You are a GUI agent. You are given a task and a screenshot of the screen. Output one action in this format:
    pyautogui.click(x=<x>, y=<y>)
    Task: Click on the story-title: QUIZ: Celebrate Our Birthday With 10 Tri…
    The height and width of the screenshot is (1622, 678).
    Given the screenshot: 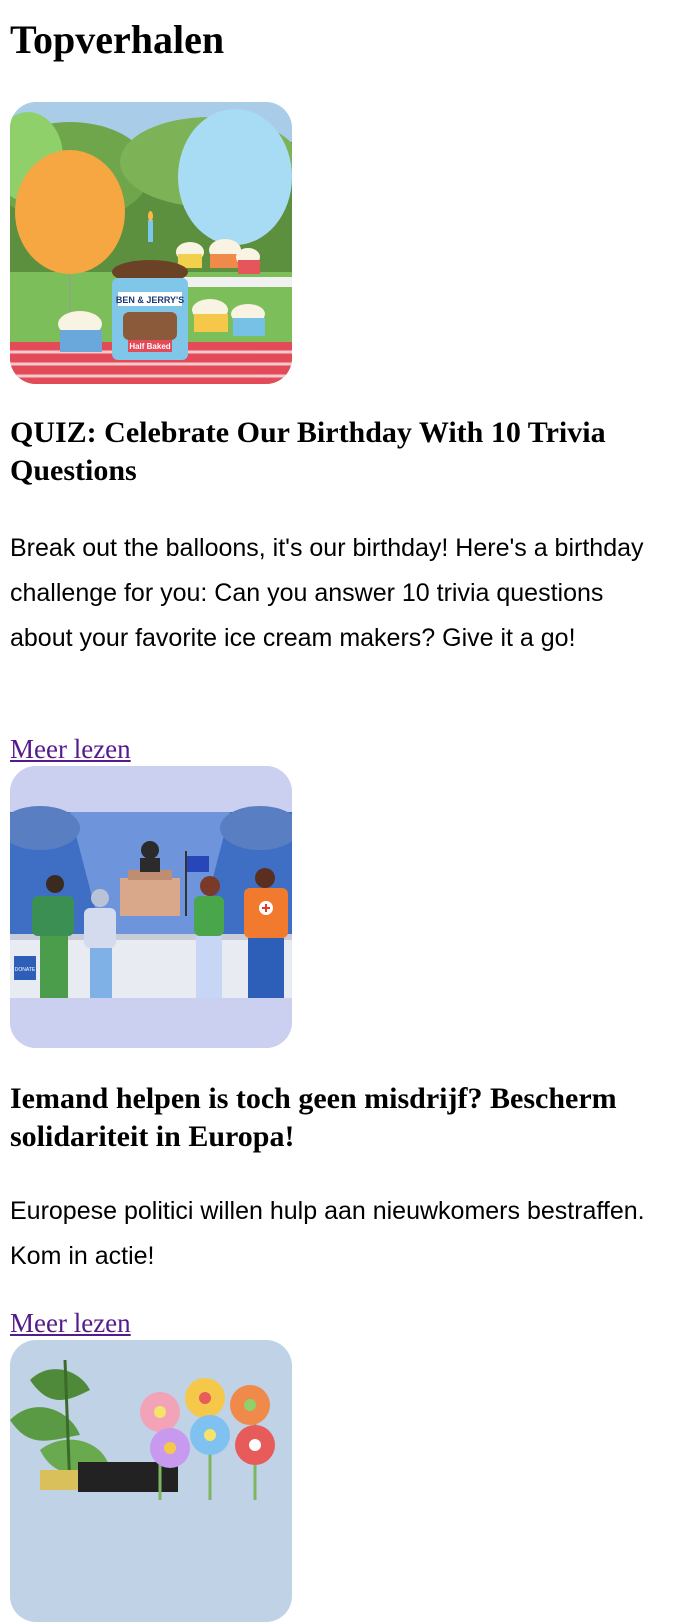 What is the action you would take?
    pyautogui.click(x=308, y=451)
    